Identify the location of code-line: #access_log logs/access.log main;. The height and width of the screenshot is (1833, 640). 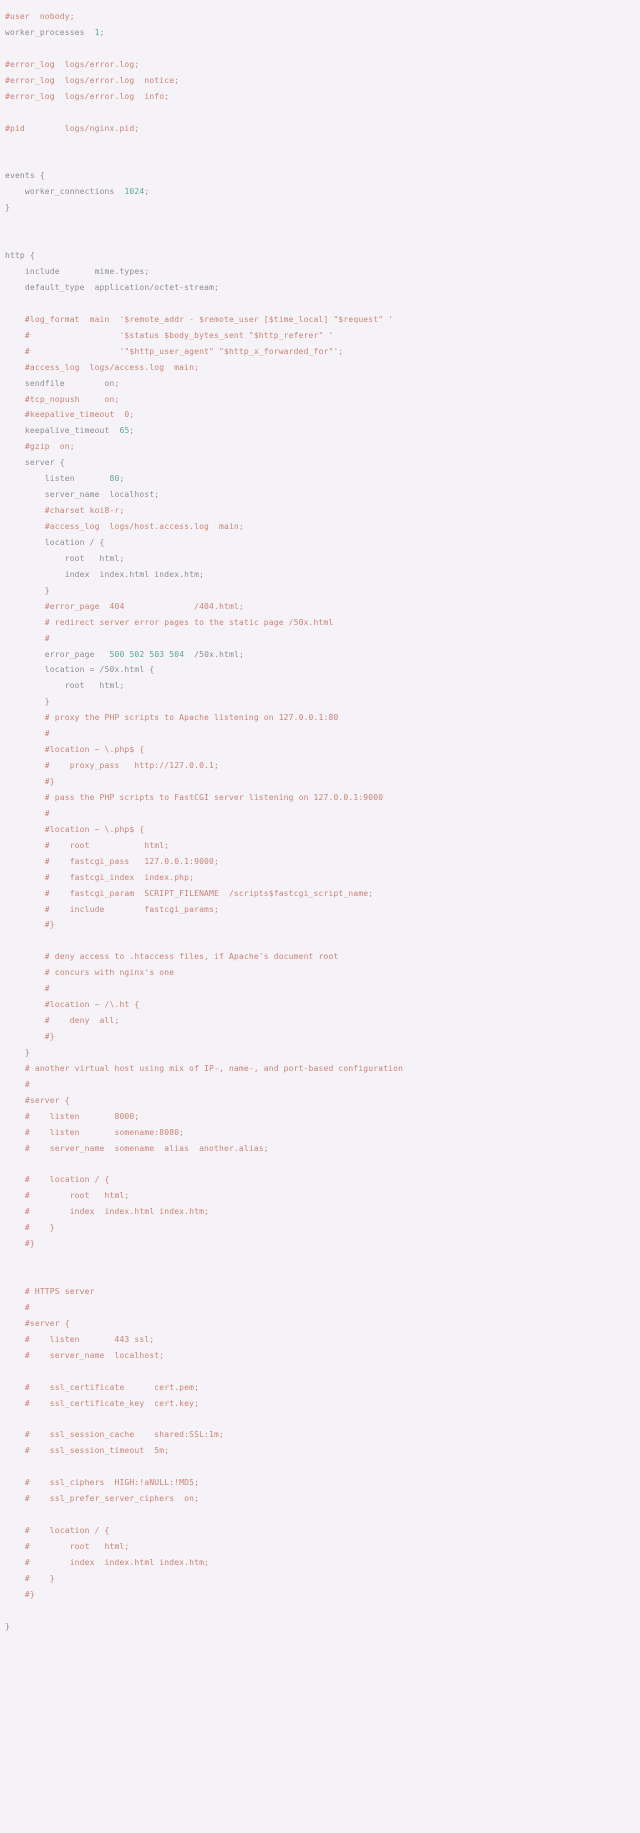
(322, 368).